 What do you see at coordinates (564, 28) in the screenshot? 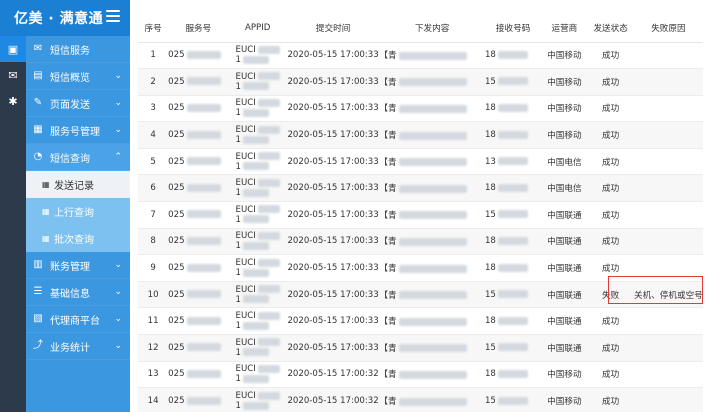
I see `column-header: 运营商` at bounding box center [564, 28].